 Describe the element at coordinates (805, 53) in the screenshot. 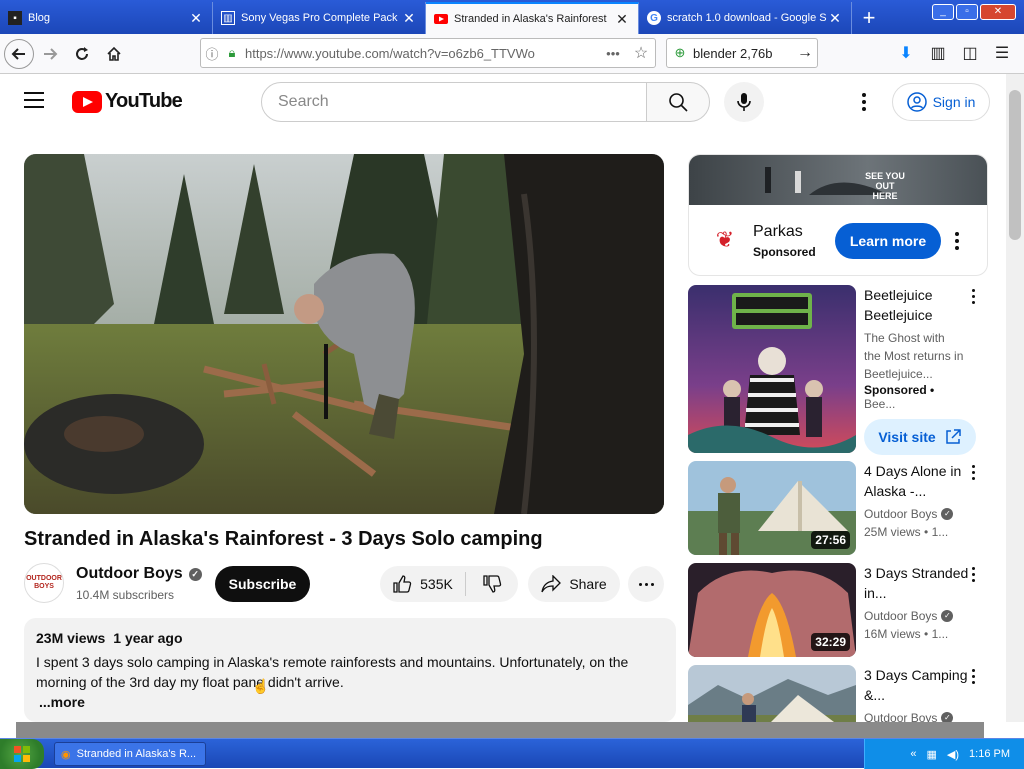

I see `search-go-icon: →` at that location.